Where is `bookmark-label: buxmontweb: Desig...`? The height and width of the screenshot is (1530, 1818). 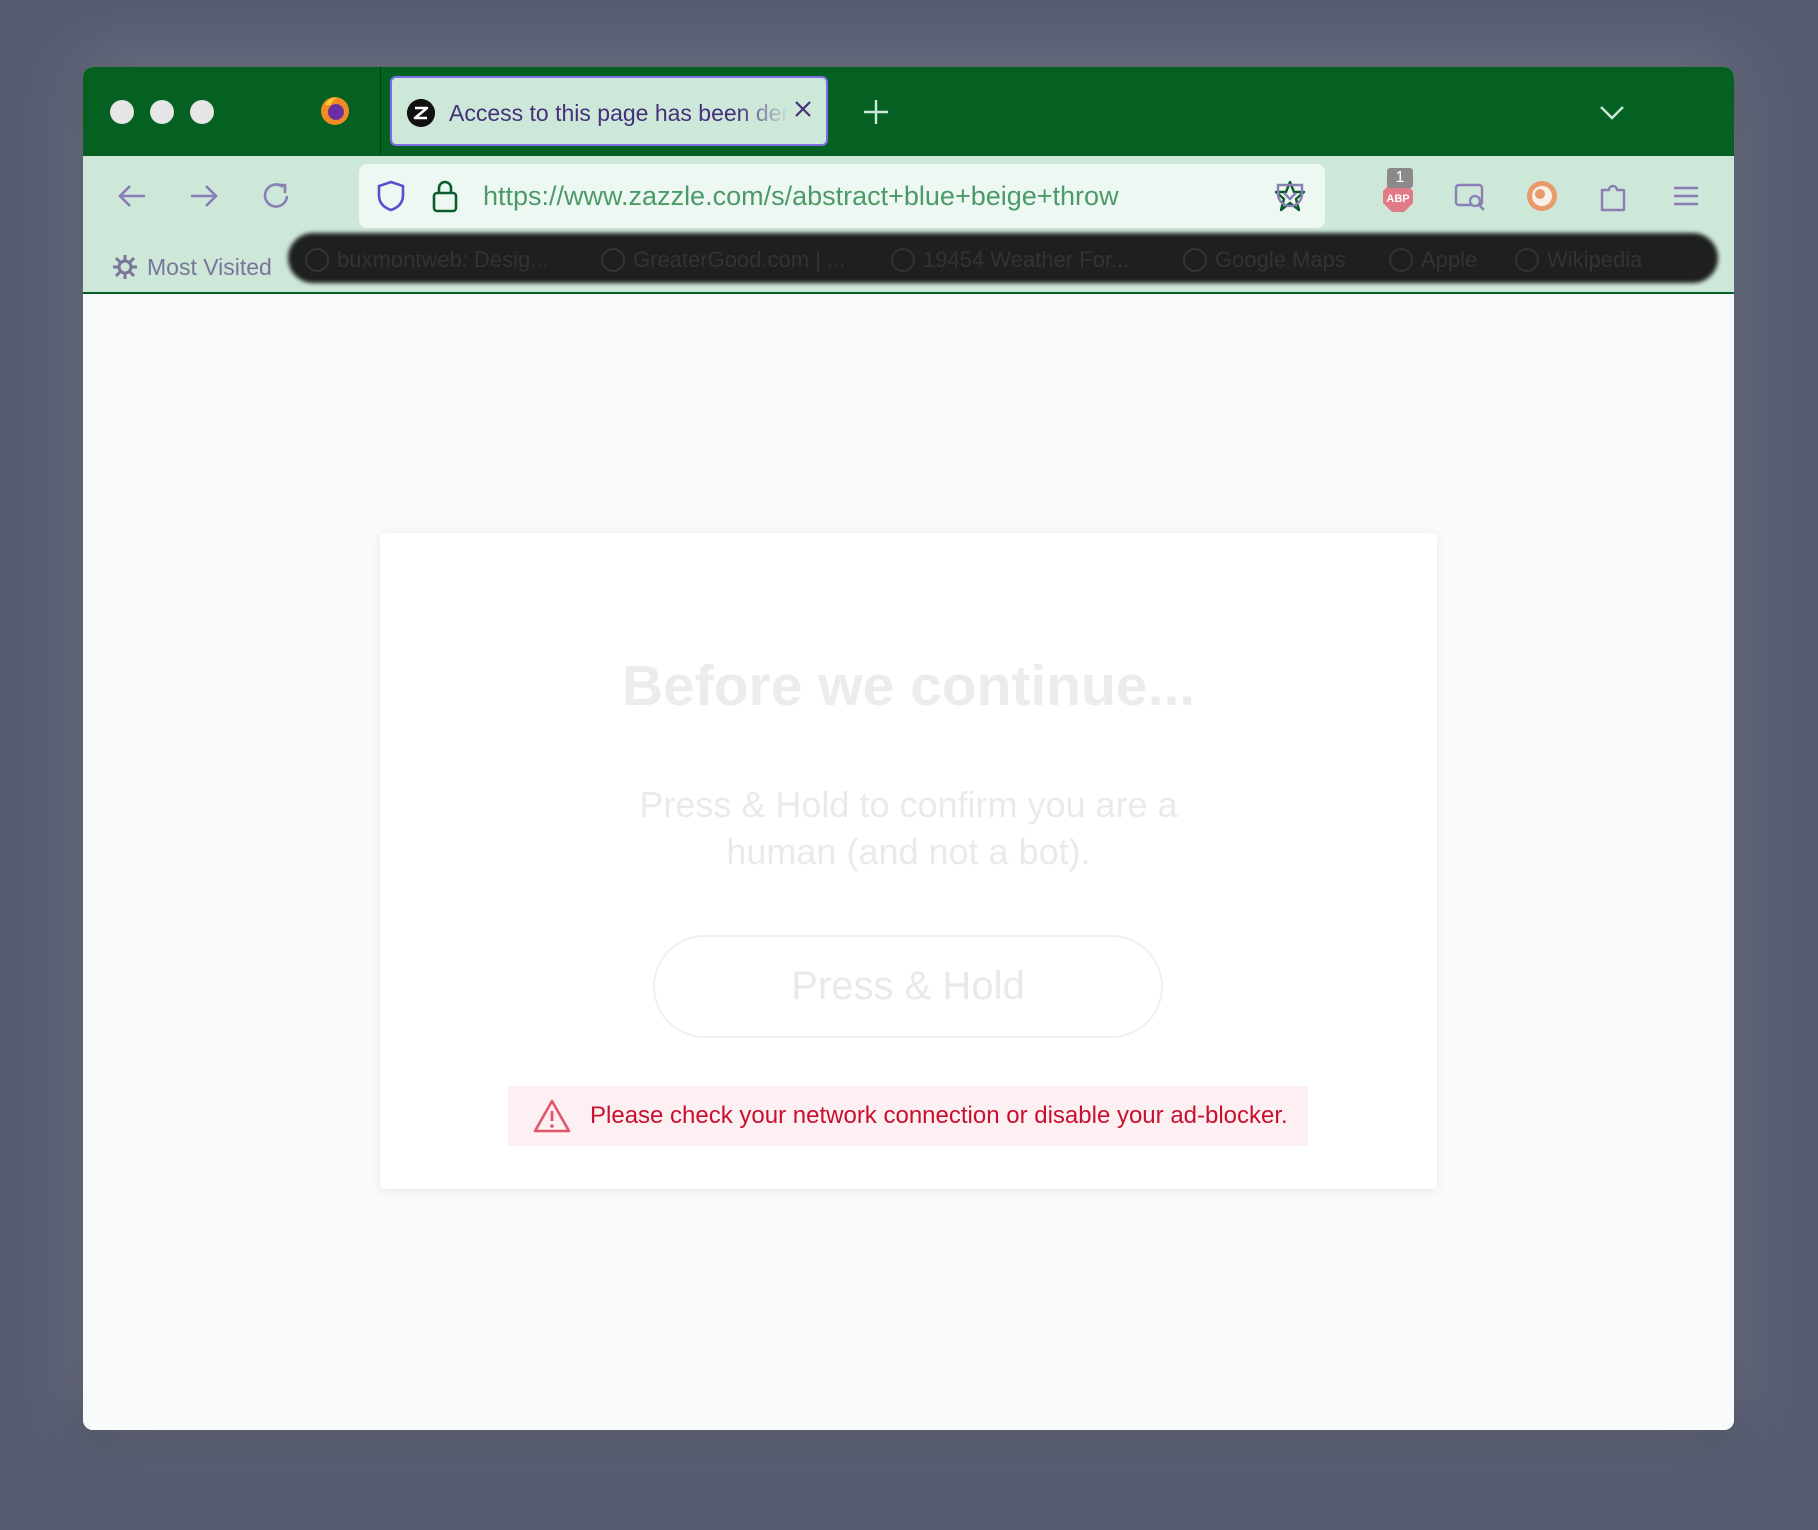
bookmark-label: buxmontweb: Desig... is located at coordinates (443, 259).